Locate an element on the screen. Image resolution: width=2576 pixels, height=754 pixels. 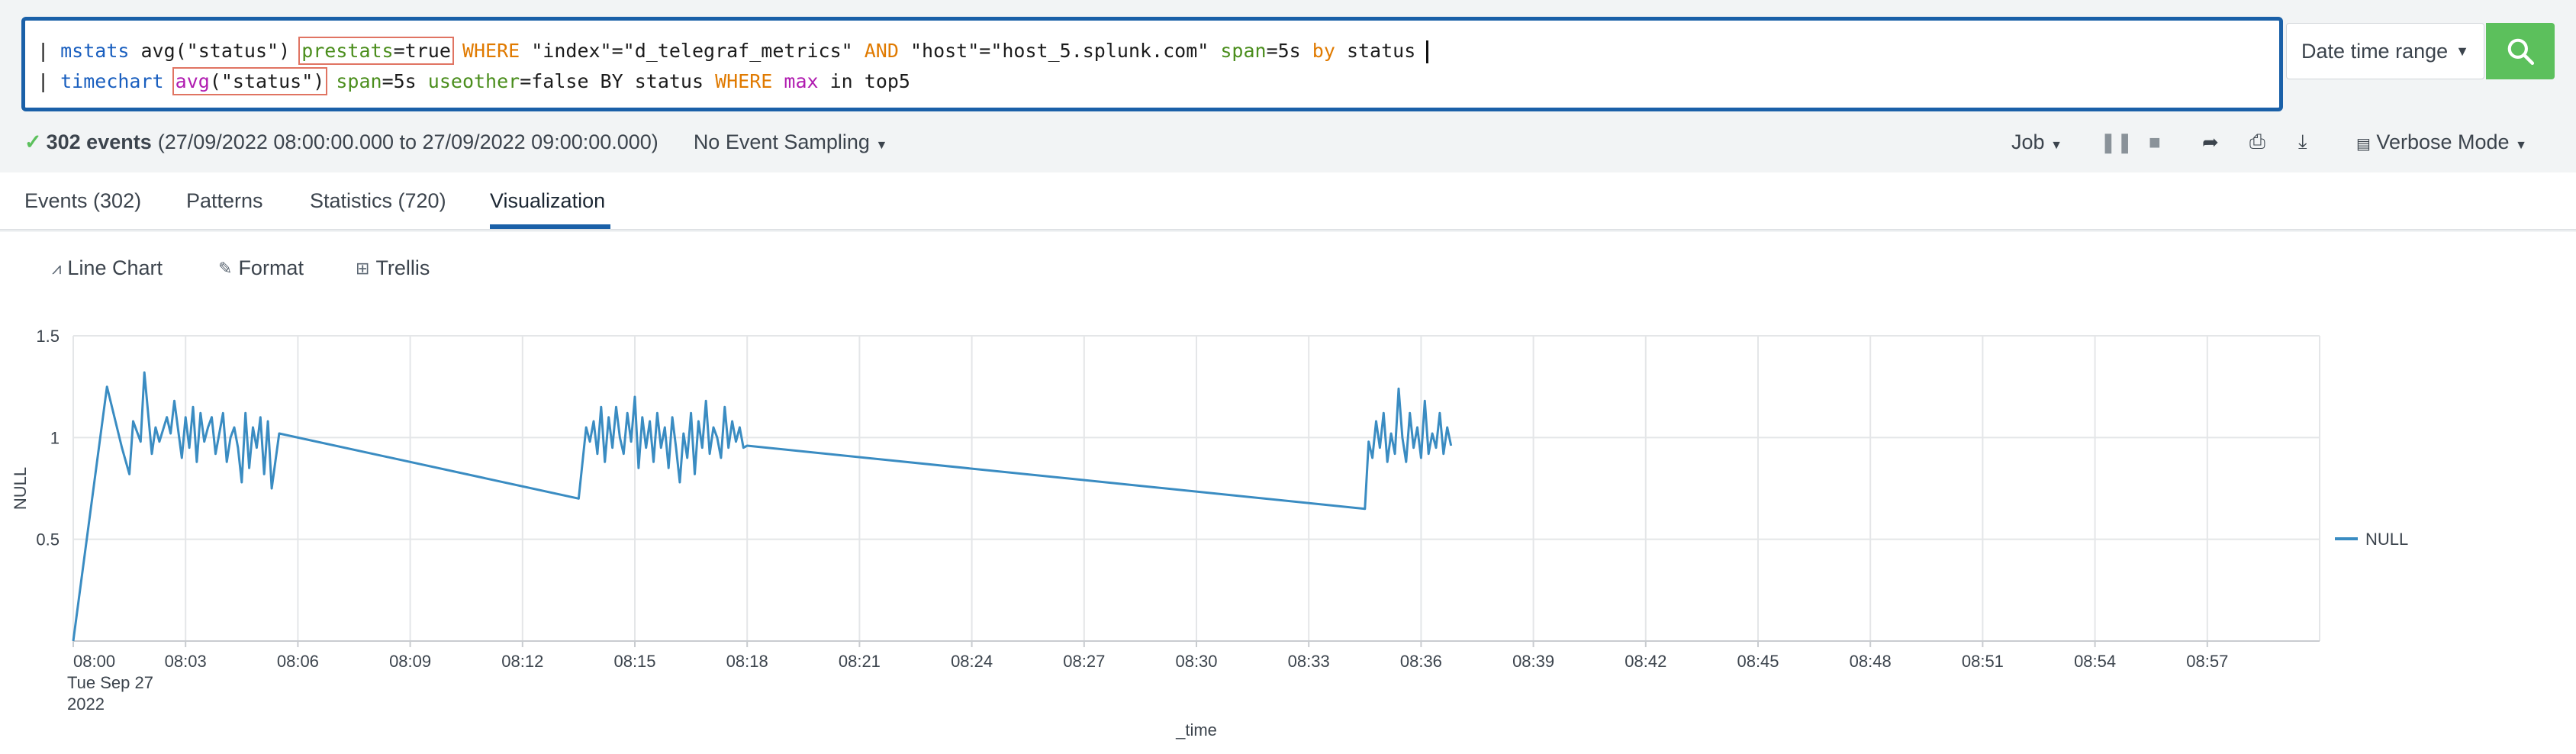
x-tick-label: 08:21 is located at coordinates (860, 661).